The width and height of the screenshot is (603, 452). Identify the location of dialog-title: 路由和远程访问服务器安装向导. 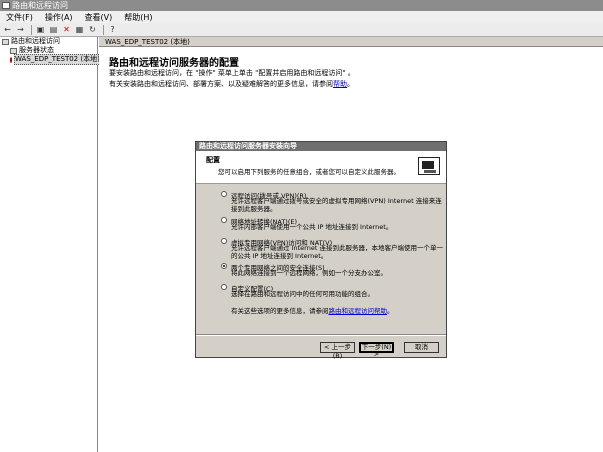
(321, 146).